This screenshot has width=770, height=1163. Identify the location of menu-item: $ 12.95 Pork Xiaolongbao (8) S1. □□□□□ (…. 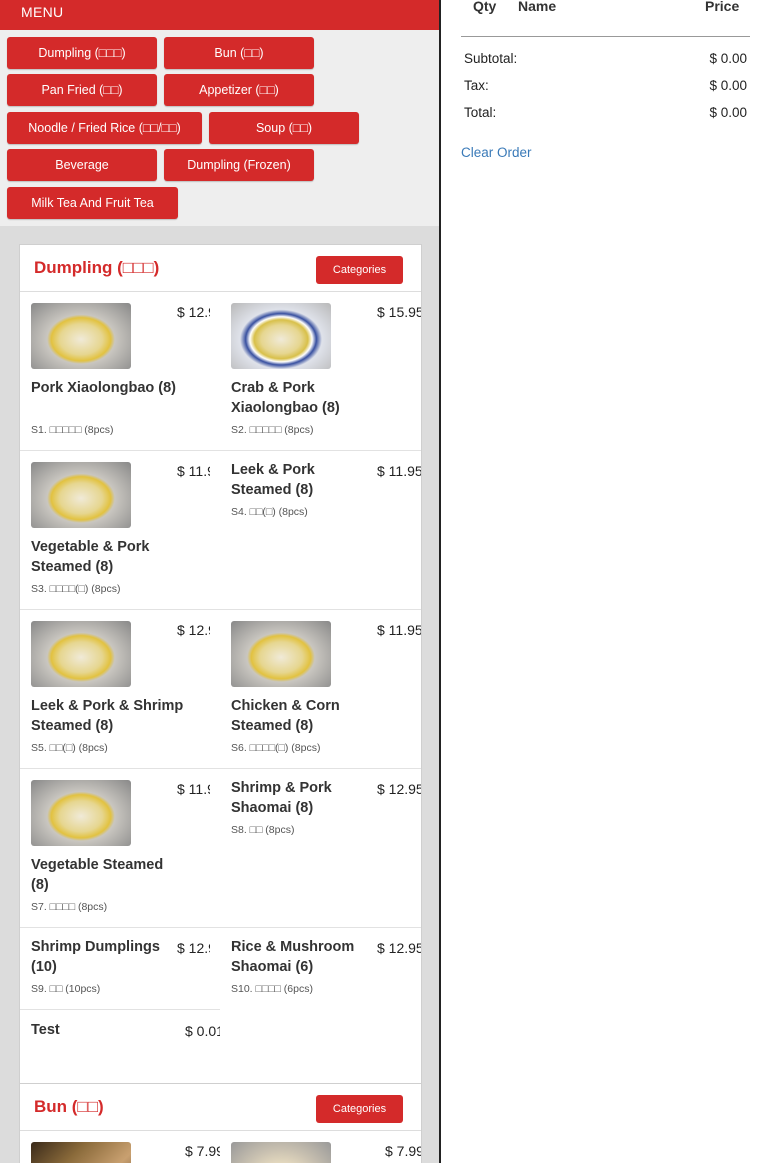
(115, 371).